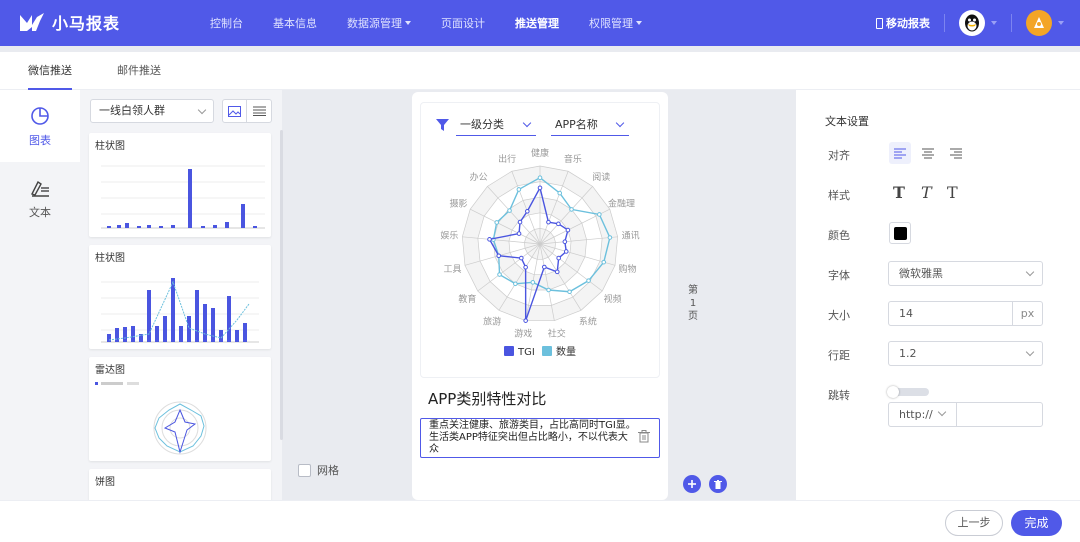 Image resolution: width=1080 pixels, height=542 pixels. What do you see at coordinates (180, 409) in the screenshot?
I see `template-card-radar: 雷达图` at bounding box center [180, 409].